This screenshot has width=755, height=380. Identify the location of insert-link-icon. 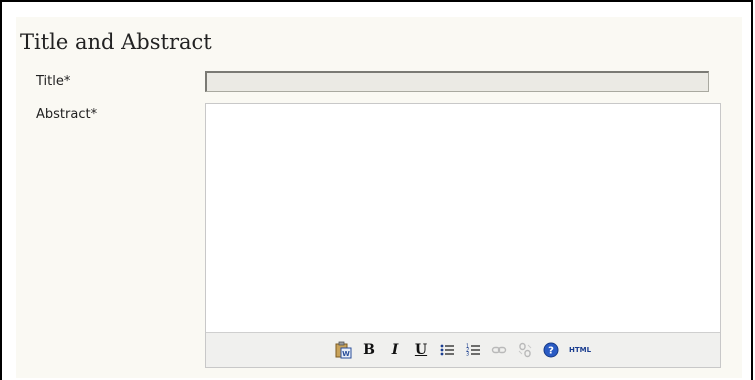
(499, 350).